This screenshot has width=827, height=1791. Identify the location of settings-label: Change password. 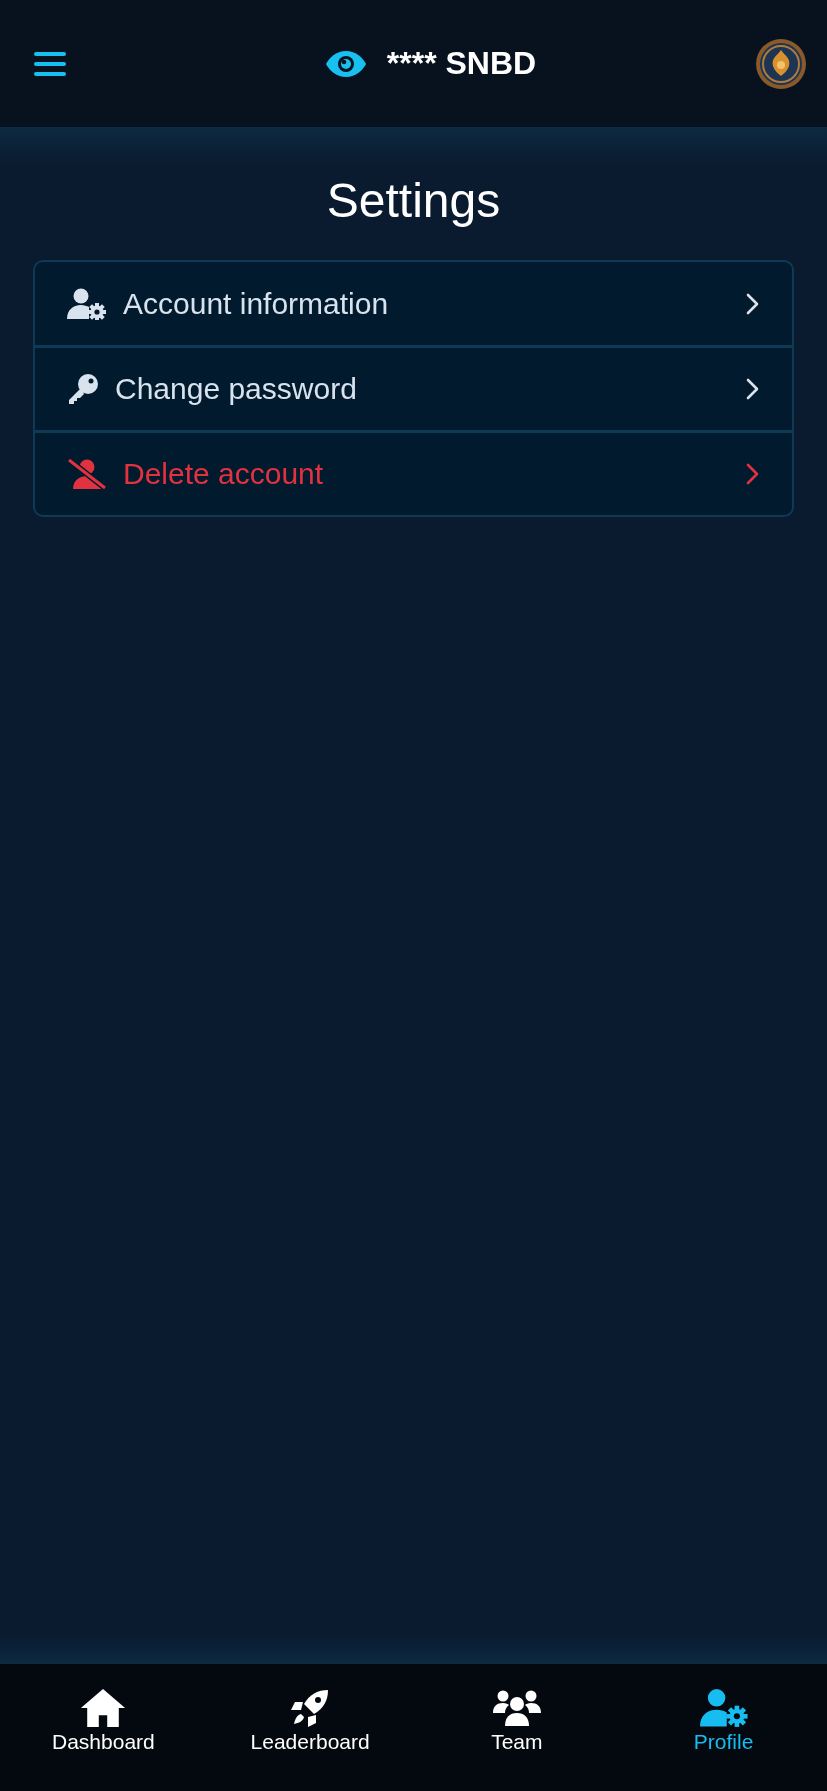
(236, 389).